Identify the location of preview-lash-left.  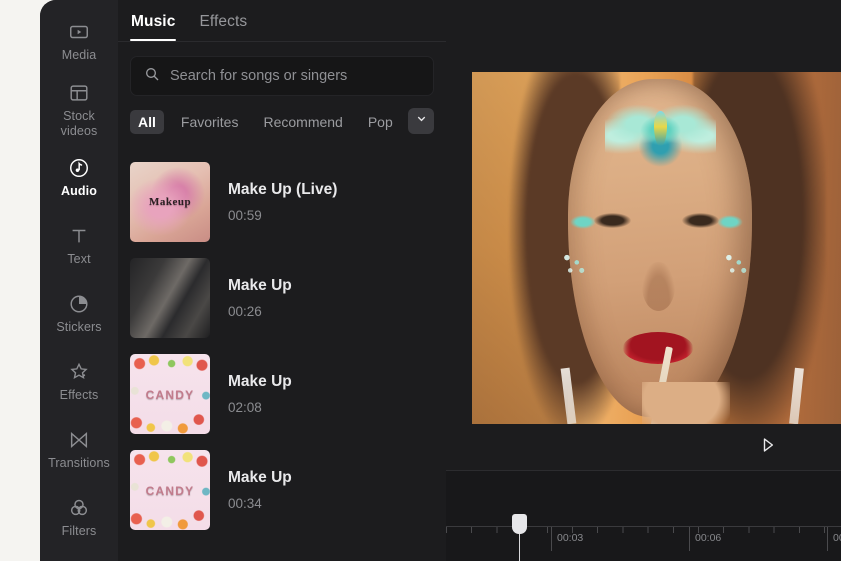
(582, 221).